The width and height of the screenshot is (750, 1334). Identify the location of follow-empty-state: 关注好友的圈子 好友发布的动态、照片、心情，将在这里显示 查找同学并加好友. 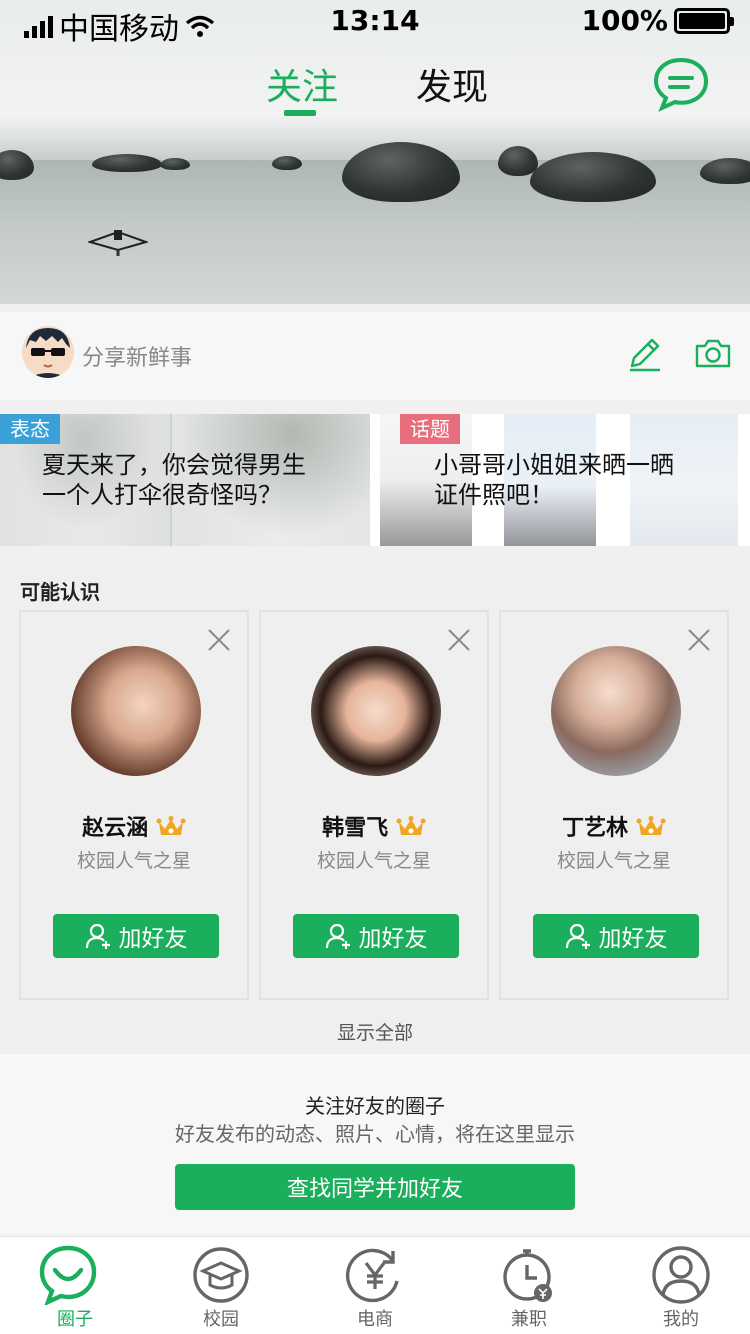
(375, 1144).